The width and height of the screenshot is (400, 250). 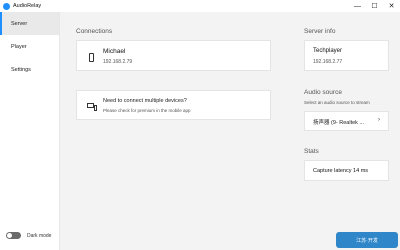 What do you see at coordinates (92, 107) in the screenshot?
I see `devices-icon` at bounding box center [92, 107].